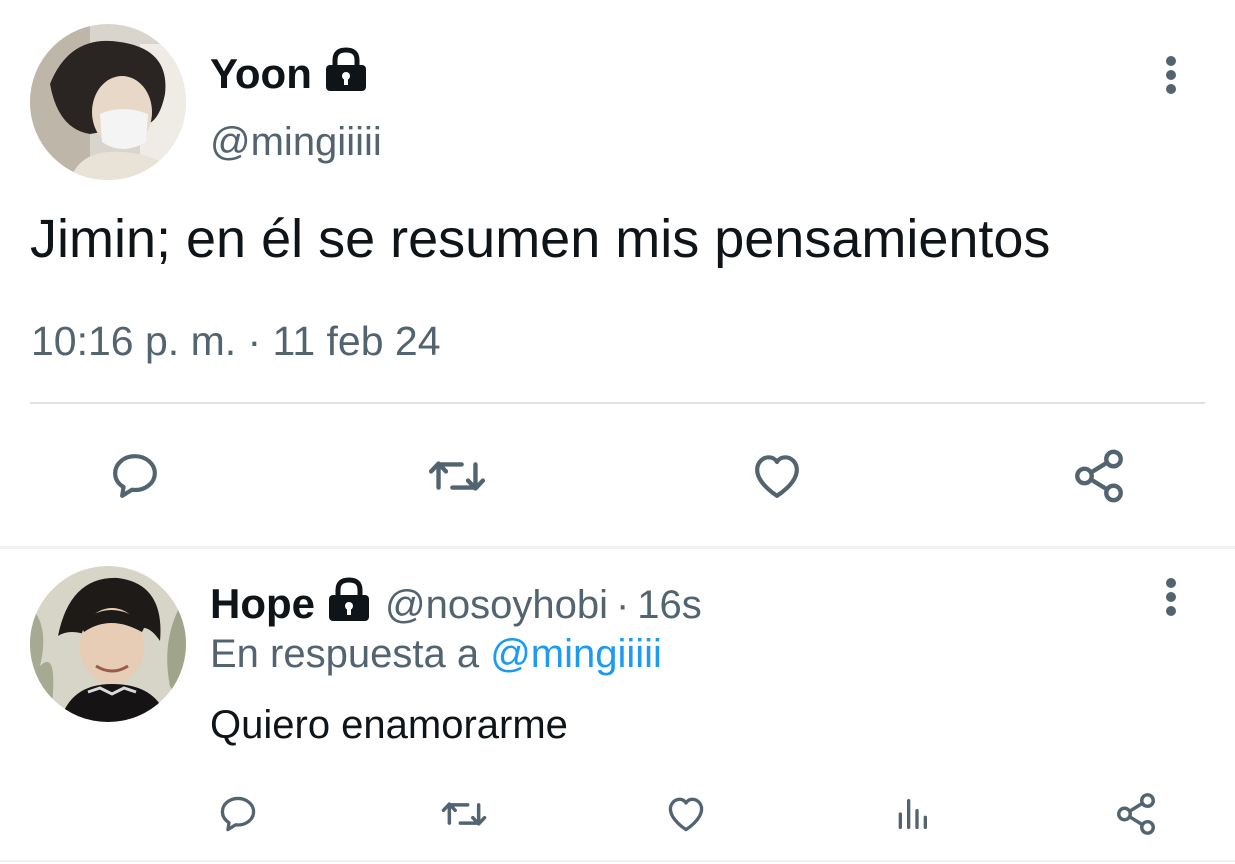 Image resolution: width=1235 pixels, height=864 pixels. I want to click on reply-reply-button, so click(238, 814).